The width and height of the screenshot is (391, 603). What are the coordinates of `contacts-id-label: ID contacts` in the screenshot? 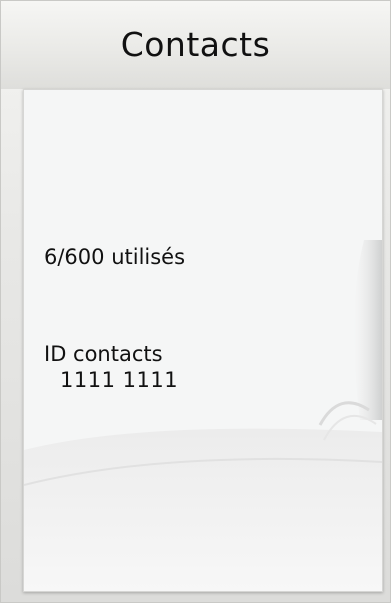 It's located at (103, 354).